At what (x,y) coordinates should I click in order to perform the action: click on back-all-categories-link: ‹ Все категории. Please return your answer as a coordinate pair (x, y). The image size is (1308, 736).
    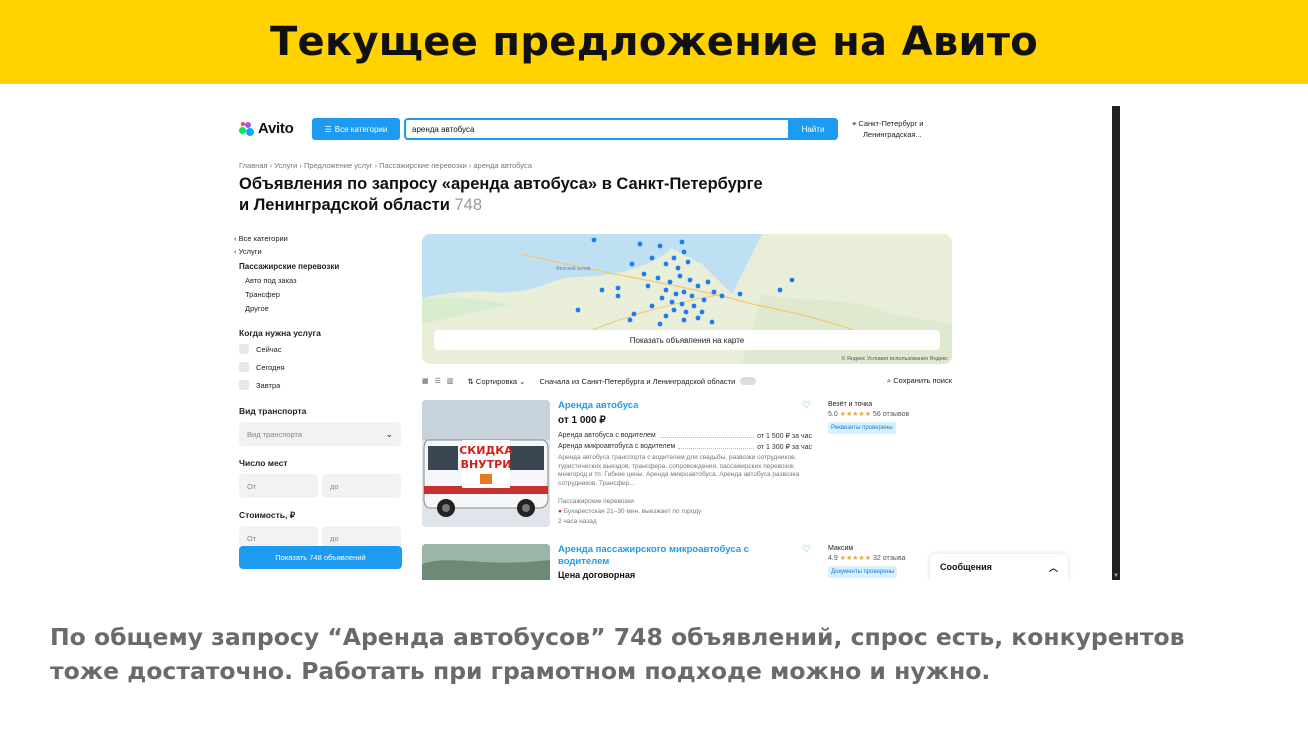
    Looking at the image, I should click on (319, 238).